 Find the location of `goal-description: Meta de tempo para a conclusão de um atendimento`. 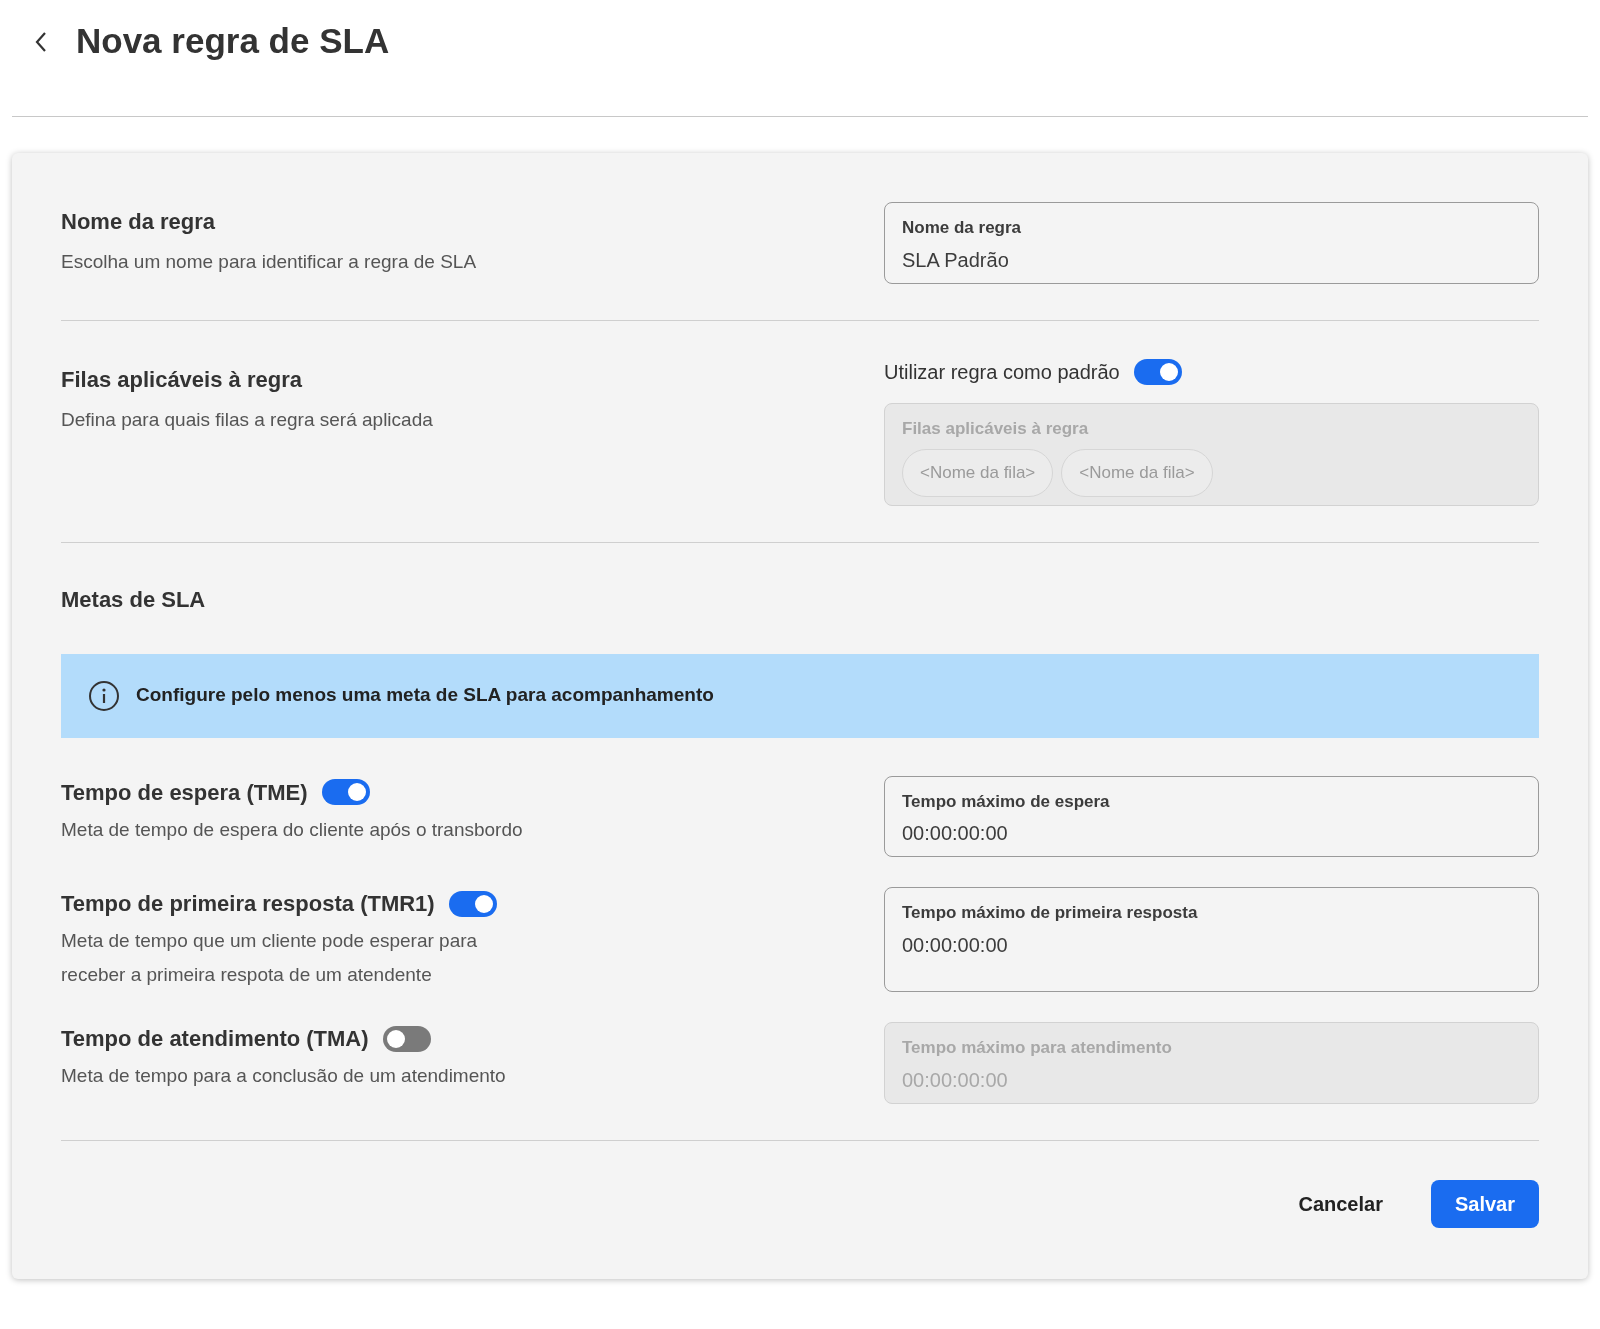

goal-description: Meta de tempo para a conclusão de um atendimento is located at coordinates (284, 1076).